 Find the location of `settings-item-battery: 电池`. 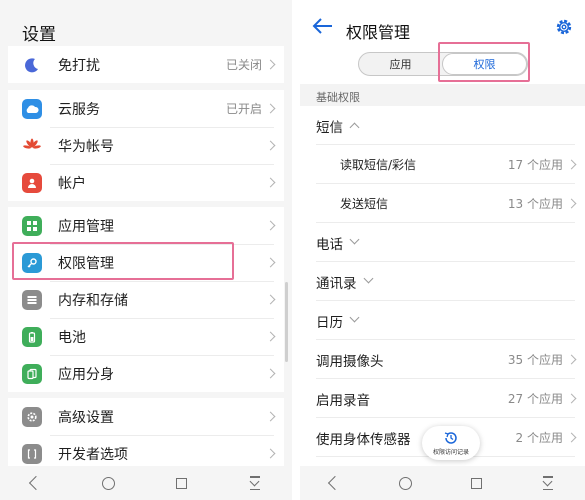

settings-item-battery: 电池 is located at coordinates (146, 336).